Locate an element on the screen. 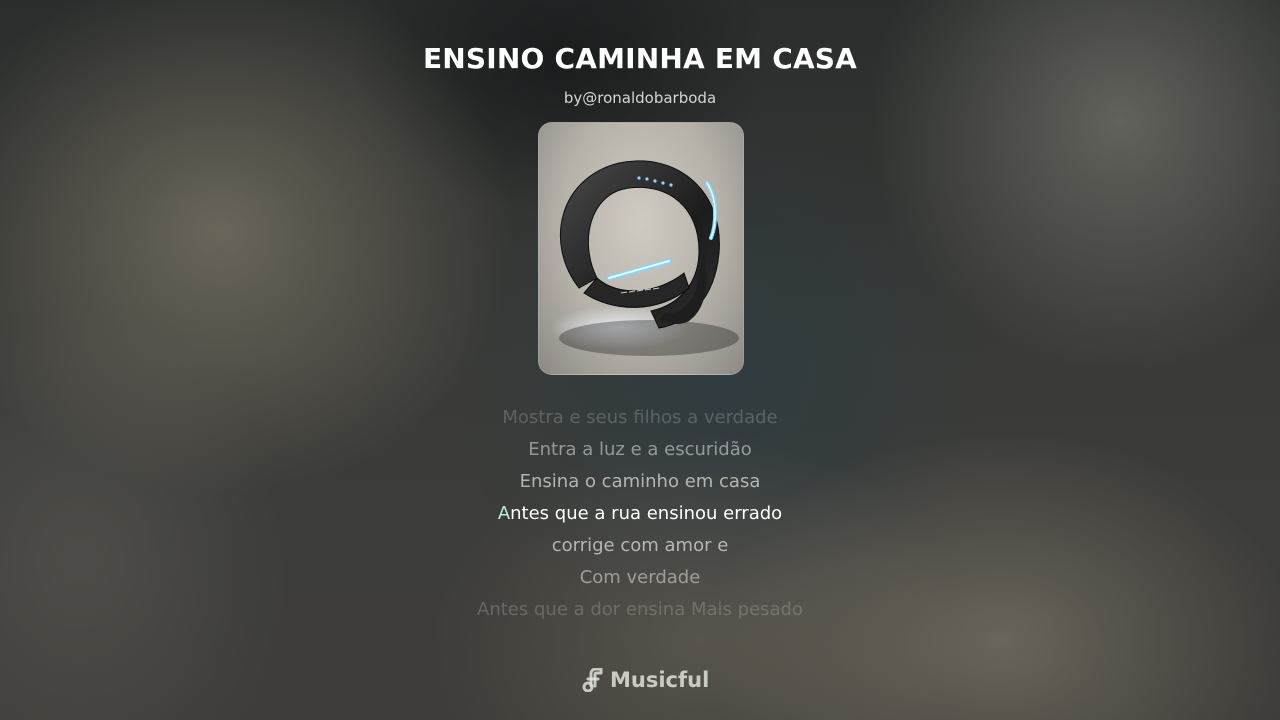 The image size is (1280, 720). lyric-line: Com verdade is located at coordinates (640, 578).